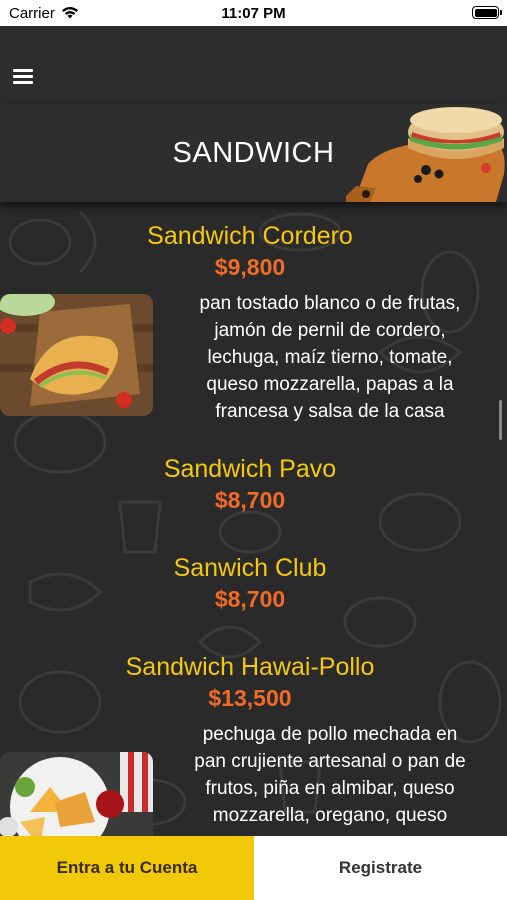  I want to click on sandwich-board-image, so click(425, 154).